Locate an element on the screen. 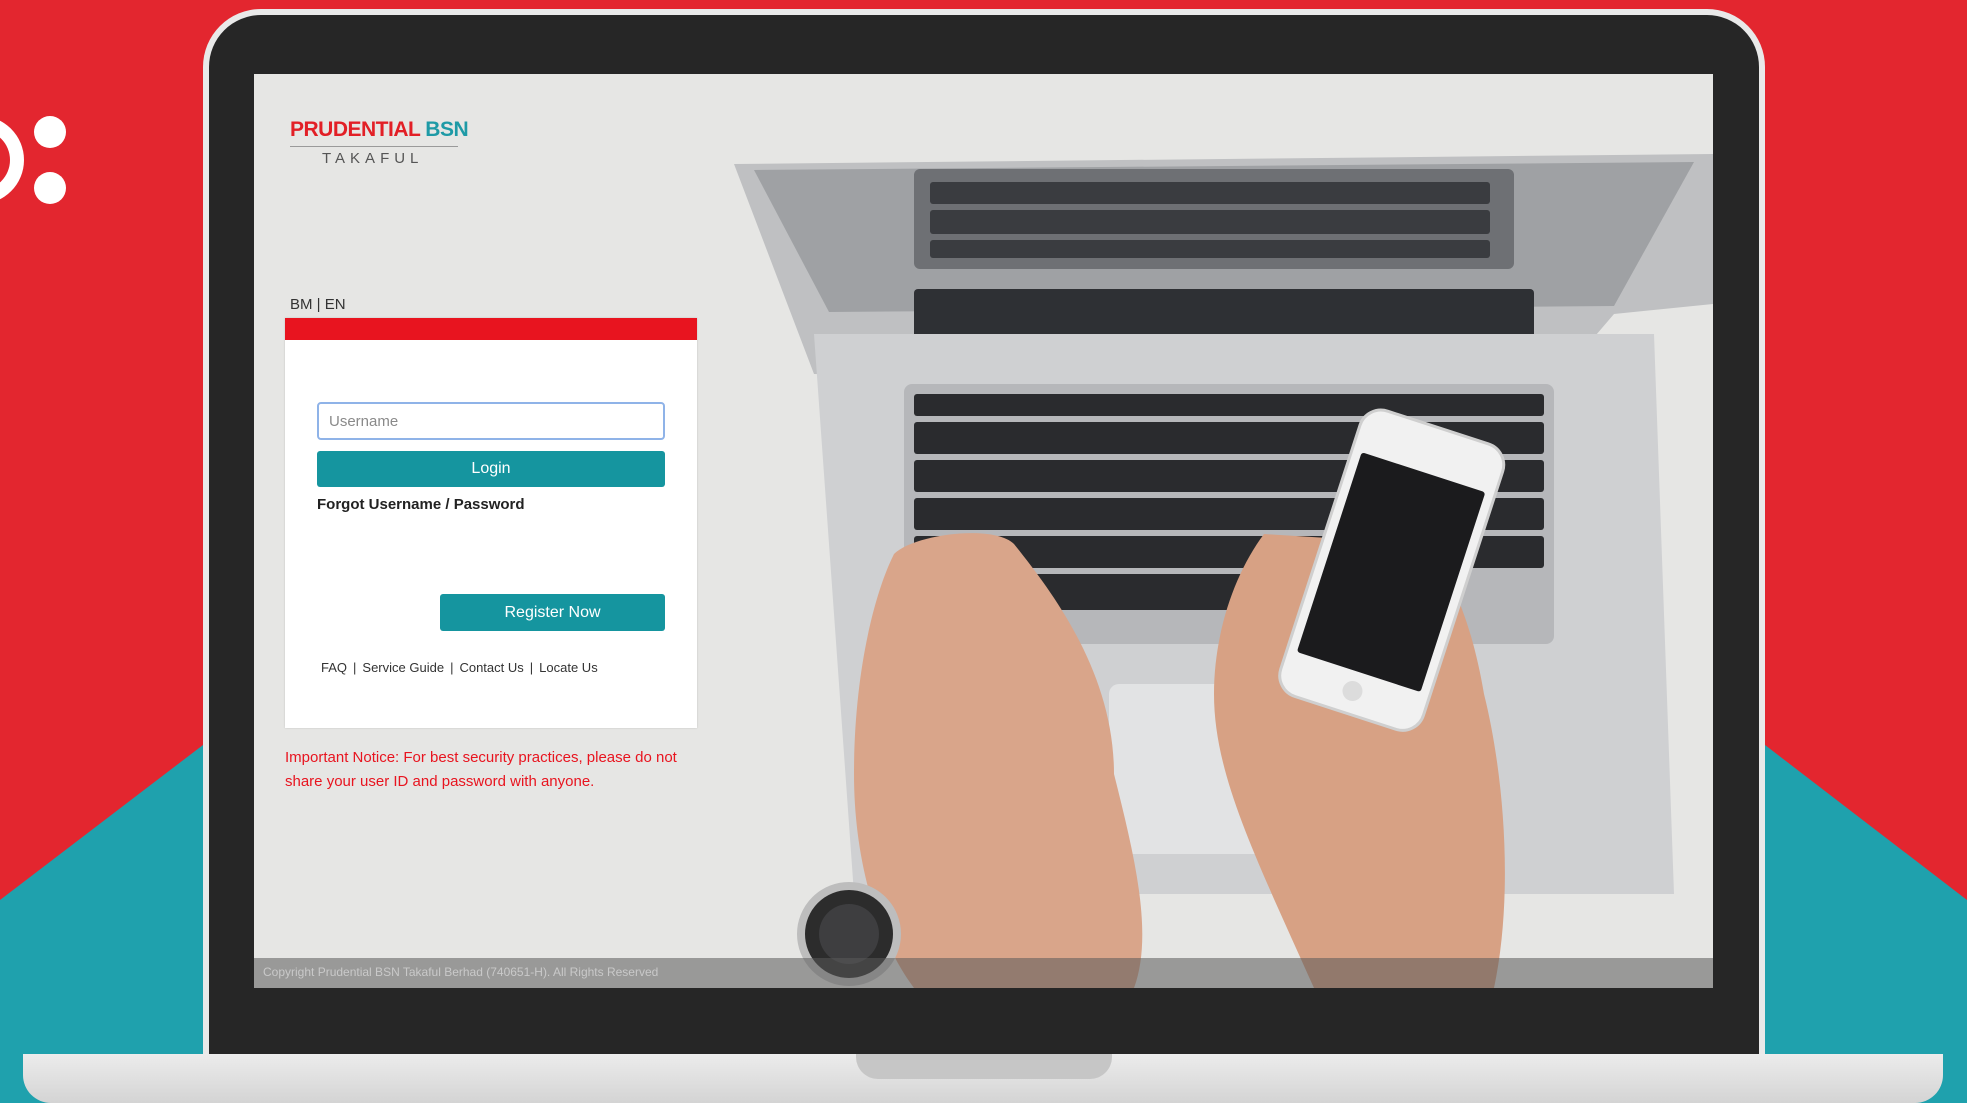 Image resolution: width=1967 pixels, height=1103 pixels. username-input is located at coordinates (491, 421).